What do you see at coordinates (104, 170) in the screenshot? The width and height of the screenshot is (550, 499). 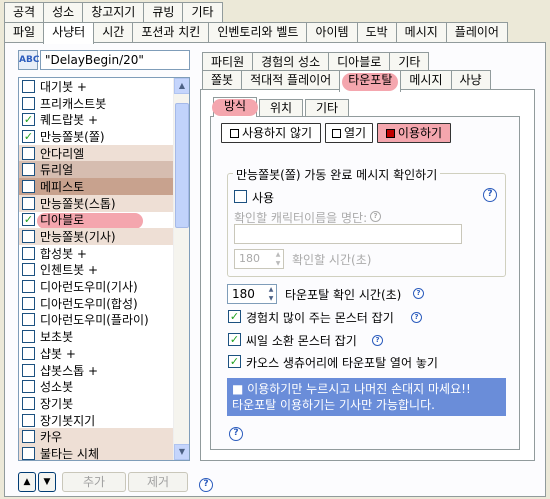 I see `list-item: 듀리얼` at bounding box center [104, 170].